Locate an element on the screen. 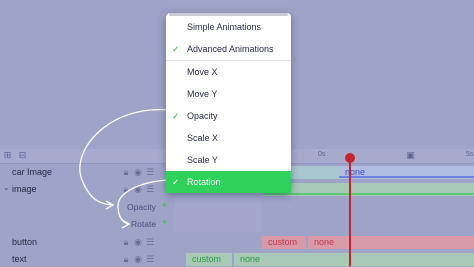 This screenshot has height=267, width=474. menu-item-rotation: ✓ Rotation is located at coordinates (228, 182).